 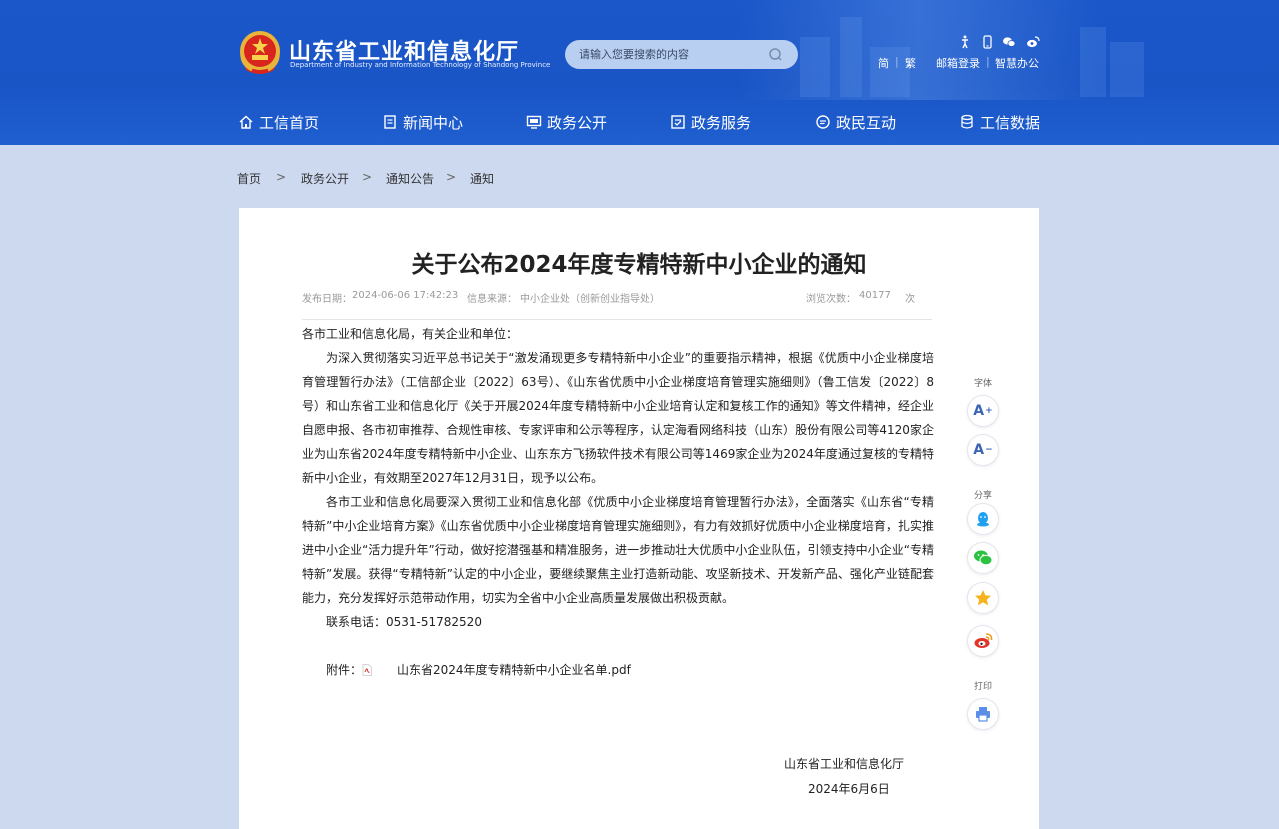 What do you see at coordinates (590, 299) in the screenshot?
I see `source-value: 中小企业处（创新创业指导处）` at bounding box center [590, 299].